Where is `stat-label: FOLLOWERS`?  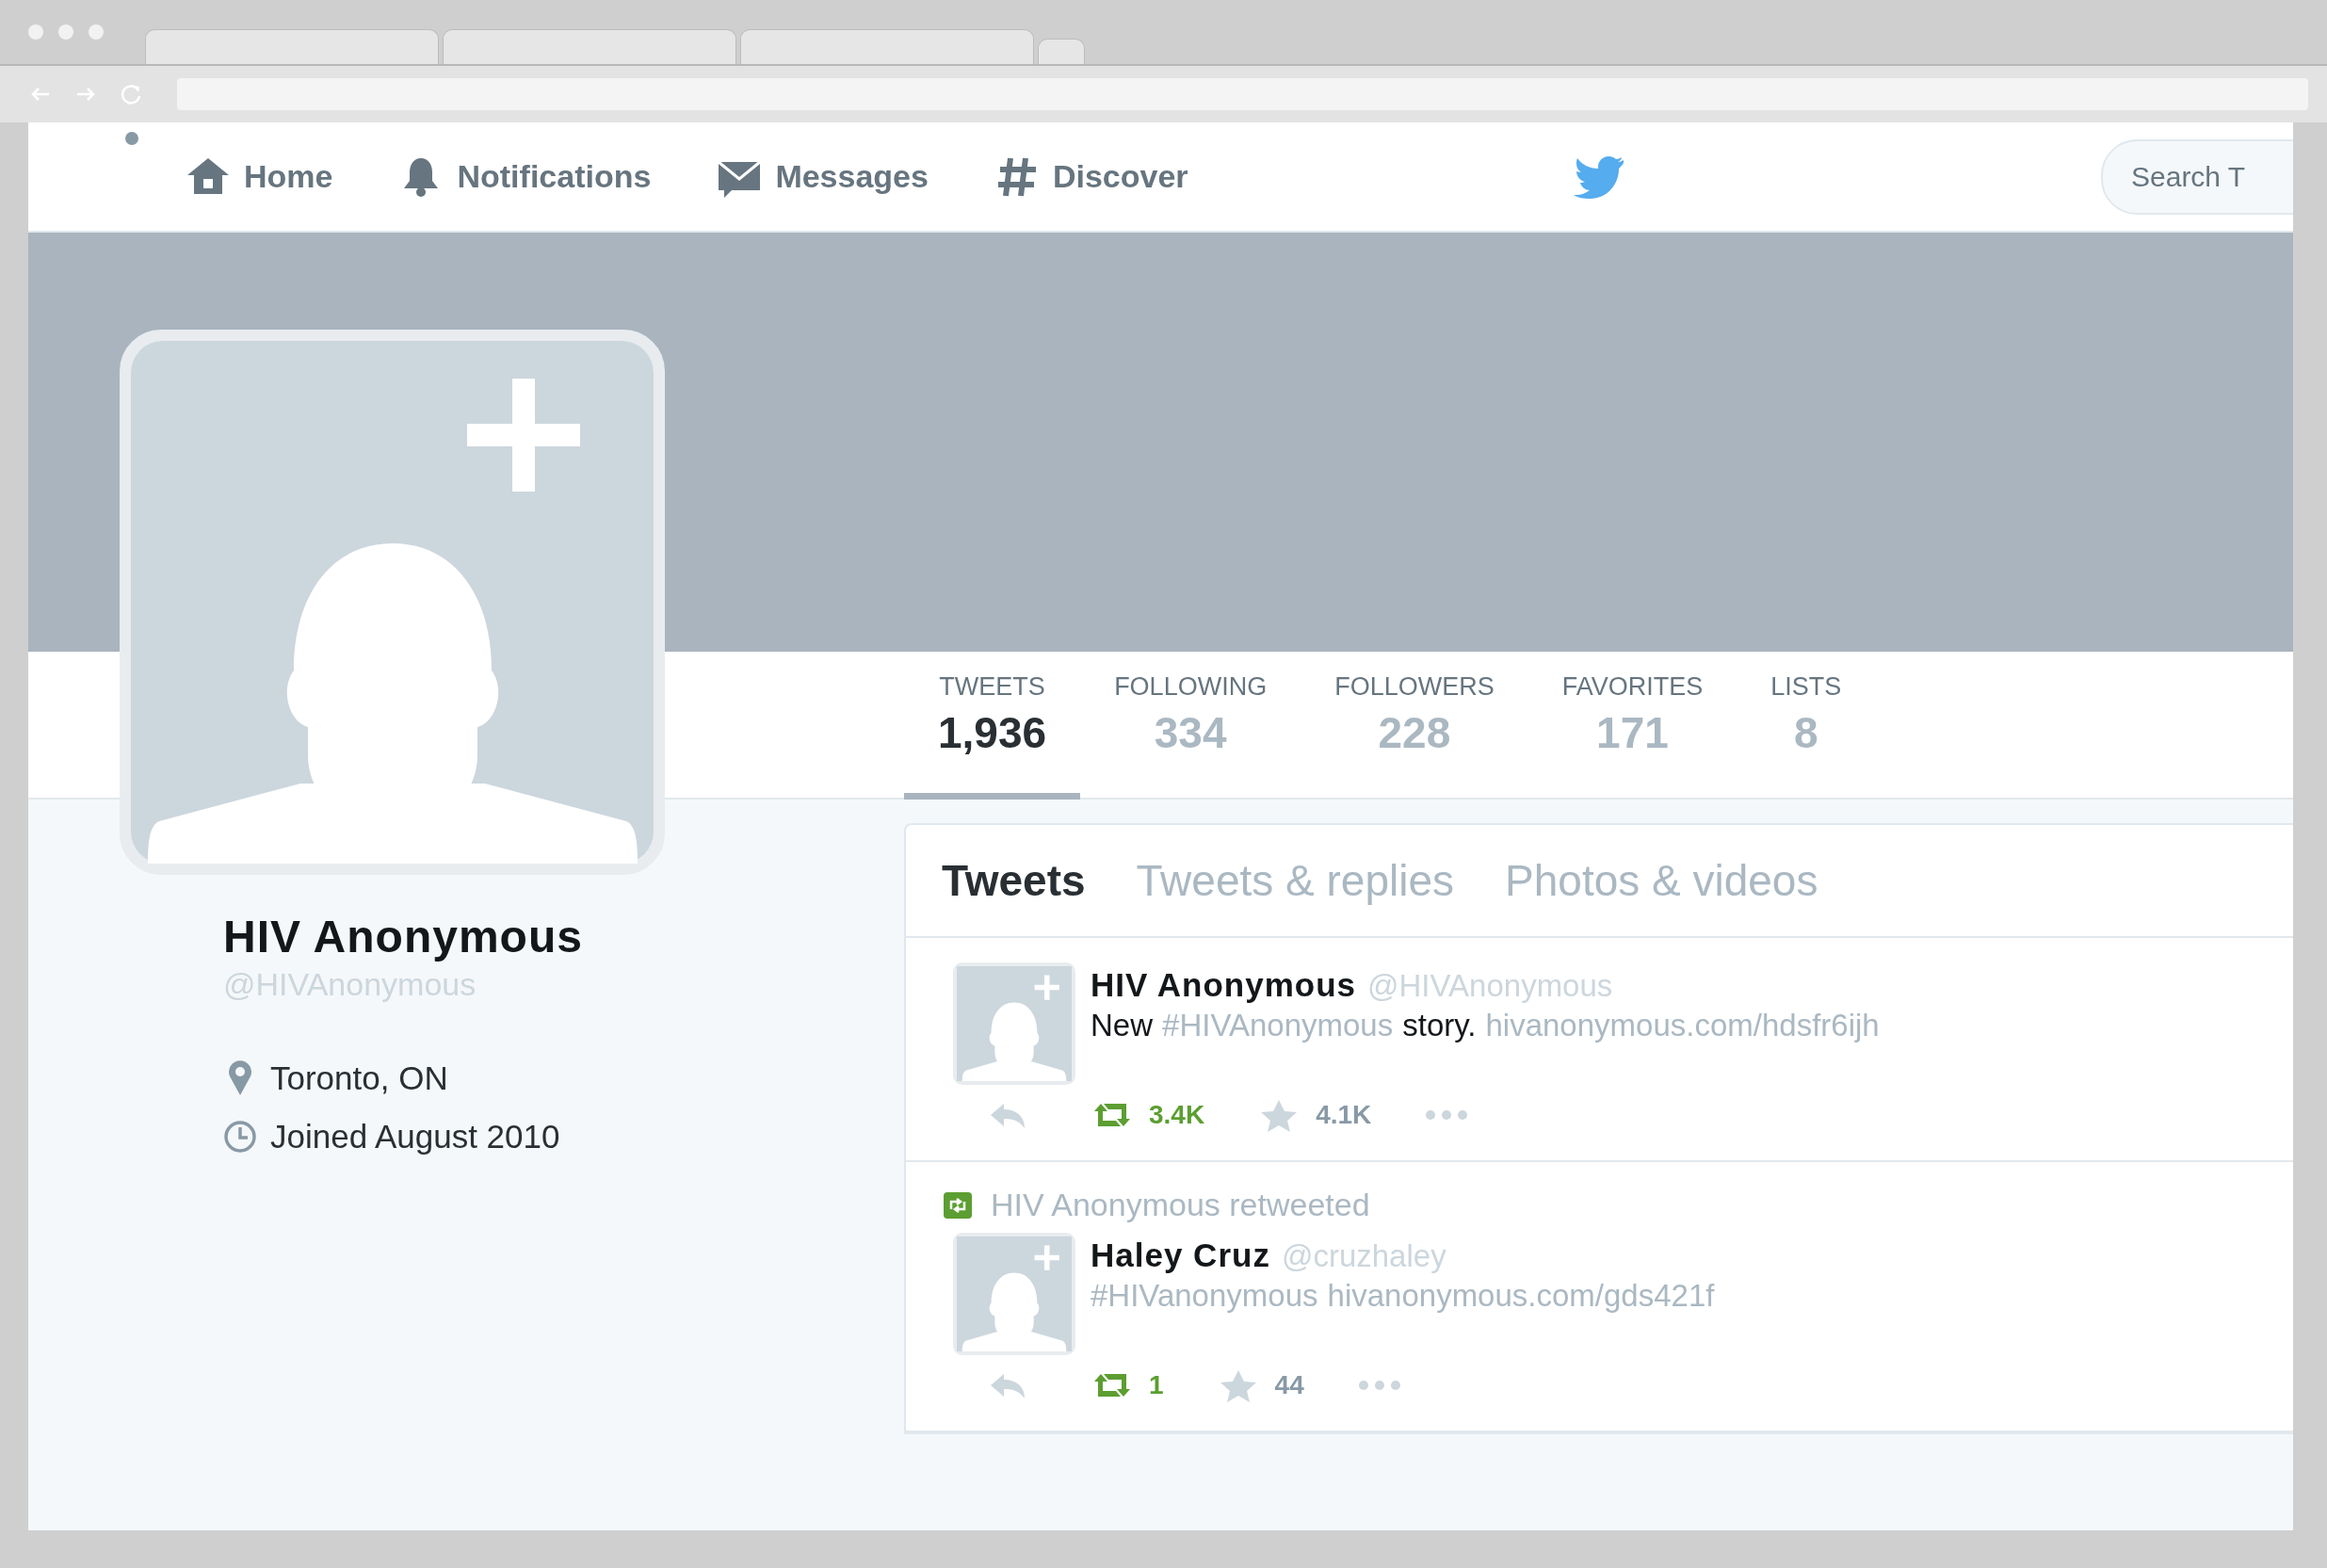 stat-label: FOLLOWERS is located at coordinates (1415, 687).